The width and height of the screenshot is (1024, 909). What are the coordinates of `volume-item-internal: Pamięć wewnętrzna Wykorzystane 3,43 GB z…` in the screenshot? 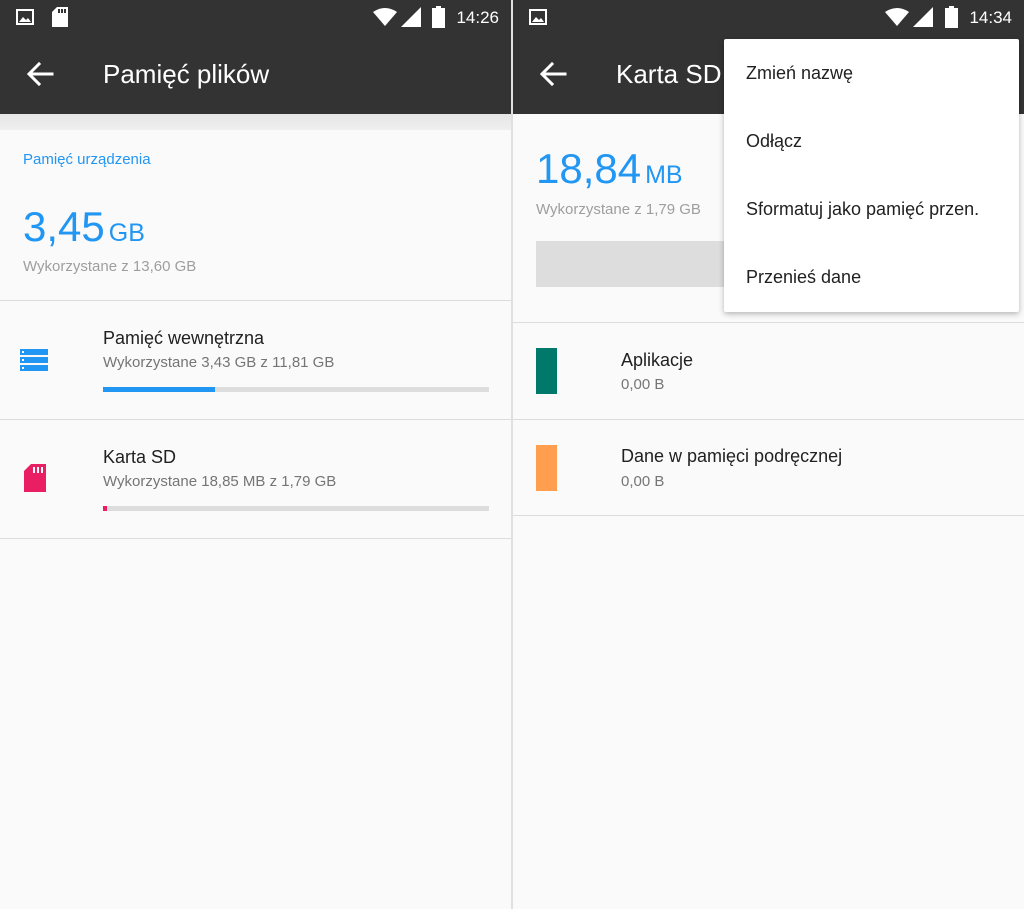 It's located at (255, 360).